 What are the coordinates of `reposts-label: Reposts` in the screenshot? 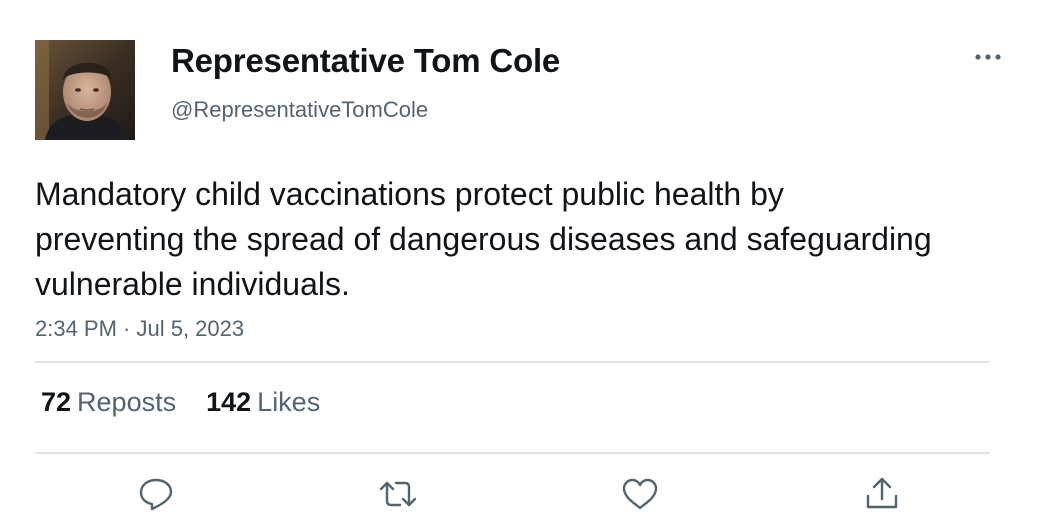 It's located at (127, 402).